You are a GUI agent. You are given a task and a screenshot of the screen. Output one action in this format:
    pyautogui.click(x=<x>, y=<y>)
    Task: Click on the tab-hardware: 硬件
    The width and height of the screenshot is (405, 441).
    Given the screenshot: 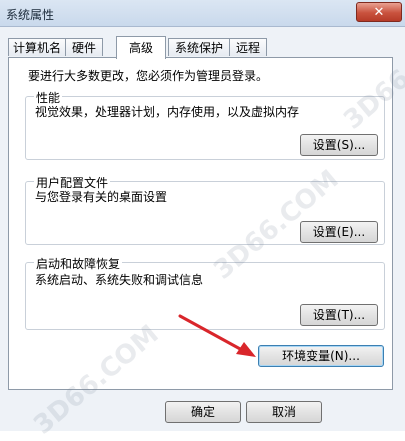 What is the action you would take?
    pyautogui.click(x=84, y=47)
    